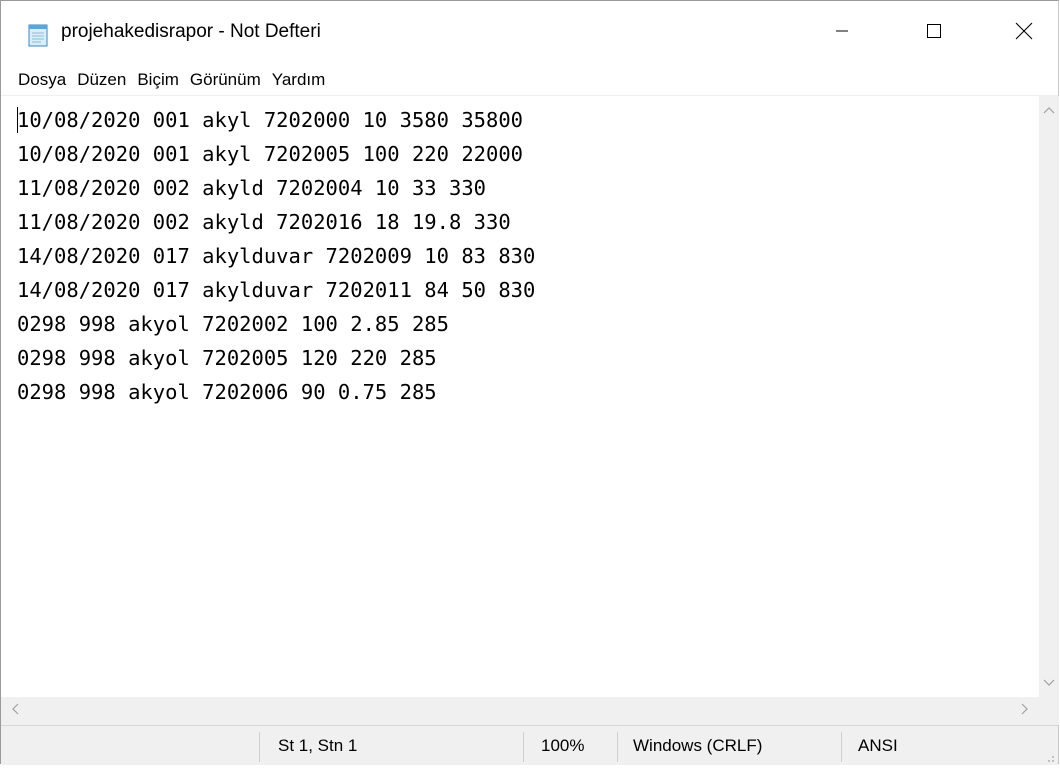 The image size is (1060, 768). What do you see at coordinates (1049, 396) in the screenshot?
I see `vertical-scrollbar` at bounding box center [1049, 396].